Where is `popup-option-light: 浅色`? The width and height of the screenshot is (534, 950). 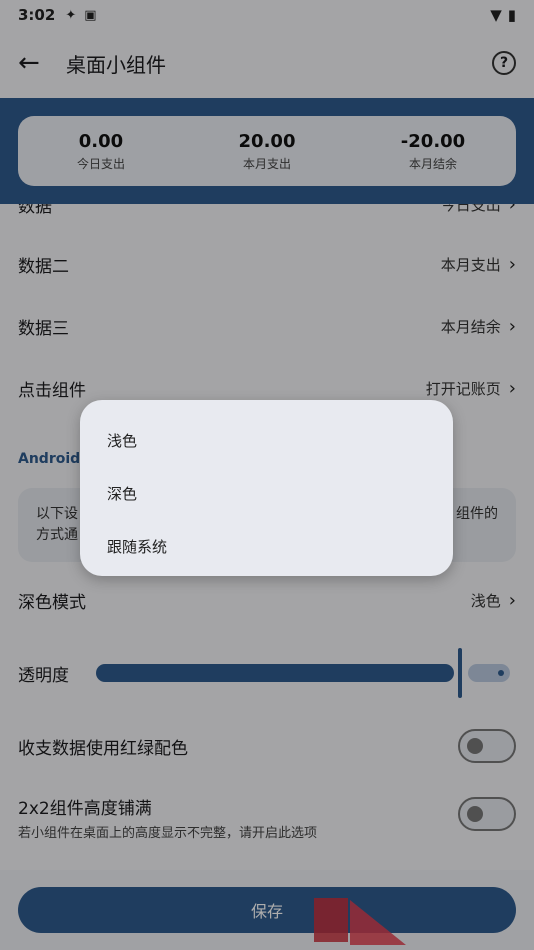 popup-option-light: 浅色 is located at coordinates (266, 440).